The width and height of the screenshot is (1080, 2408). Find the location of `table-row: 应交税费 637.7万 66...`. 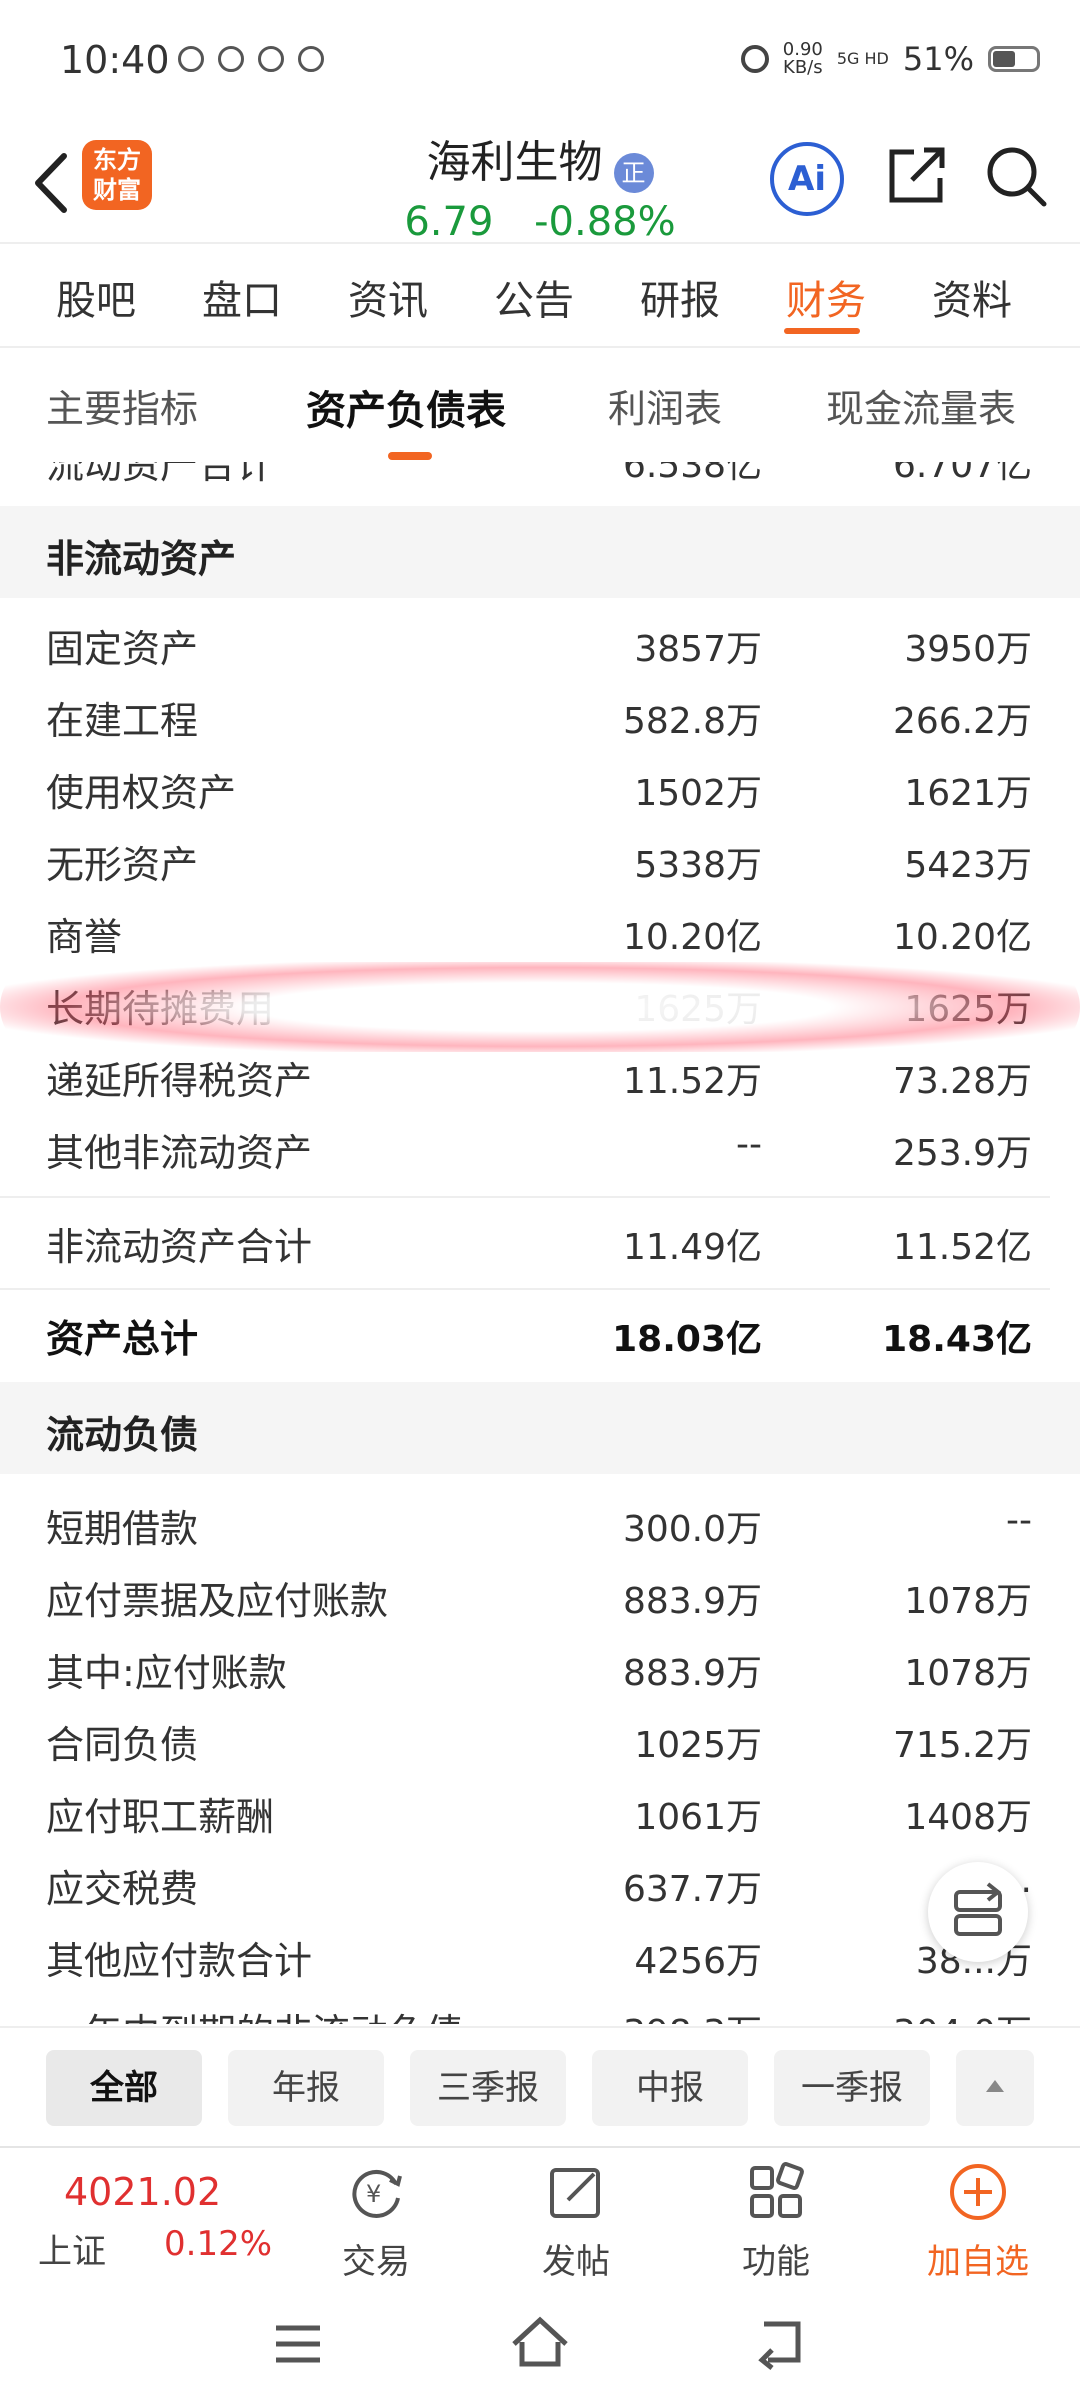

table-row: 应交税费 637.7万 66... is located at coordinates (540, 1882).